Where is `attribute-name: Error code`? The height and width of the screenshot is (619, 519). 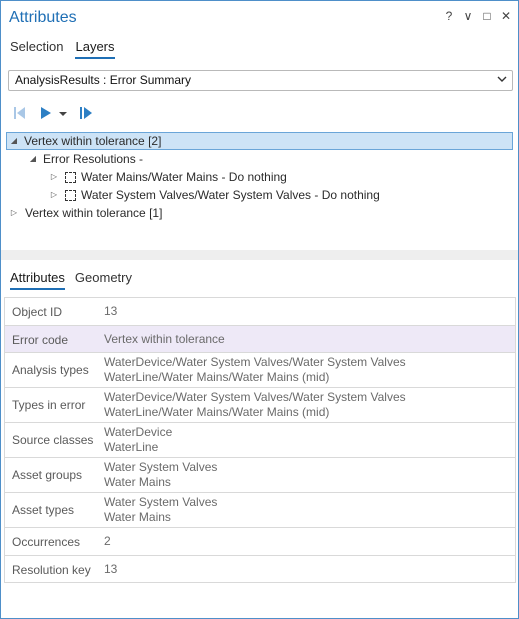
attribute-name: Error code is located at coordinates (40, 340).